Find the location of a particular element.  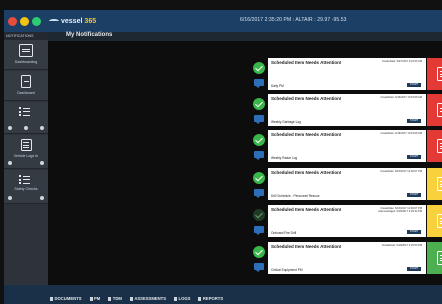

tab-logs: LOGS is located at coordinates (182, 298).